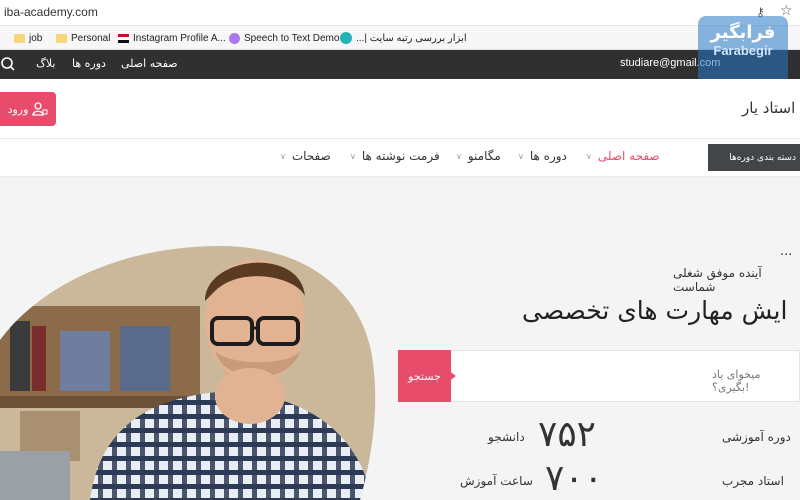 The image size is (800, 500). What do you see at coordinates (717, 280) in the screenshot?
I see `hero-subtitle: آینده موفق شغلی شماست` at bounding box center [717, 280].